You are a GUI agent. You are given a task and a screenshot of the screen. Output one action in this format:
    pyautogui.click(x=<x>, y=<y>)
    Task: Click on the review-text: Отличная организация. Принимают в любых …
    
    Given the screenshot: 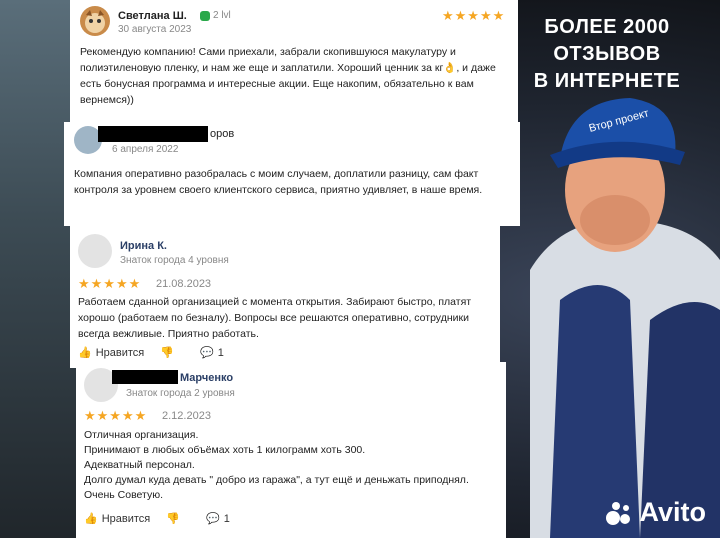 What is the action you would take?
    pyautogui.click(x=276, y=465)
    